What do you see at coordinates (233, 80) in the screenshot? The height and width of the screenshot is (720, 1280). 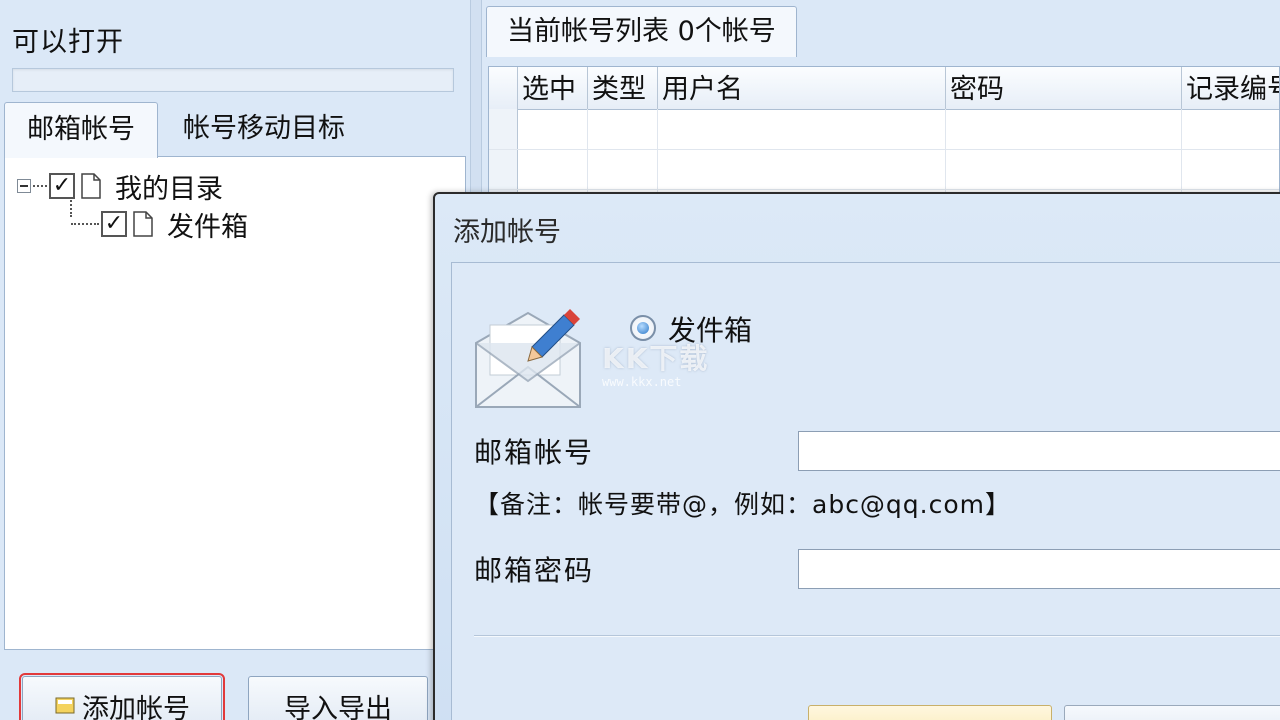 I see `progress-bar` at bounding box center [233, 80].